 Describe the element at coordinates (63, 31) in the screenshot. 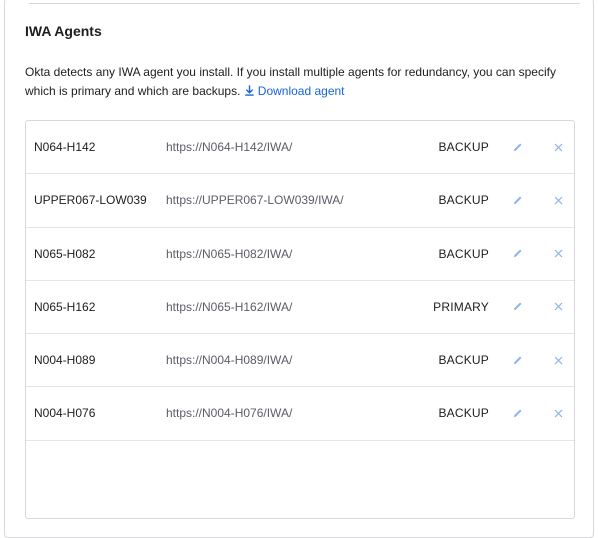

I see `section-title: IWA Agents` at that location.